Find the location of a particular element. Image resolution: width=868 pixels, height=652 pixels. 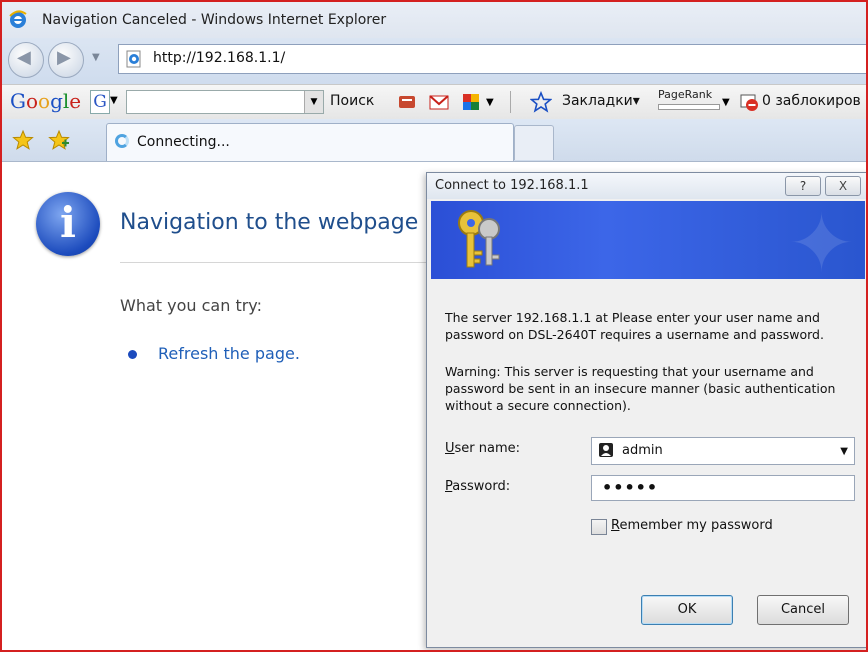

google-logo: Google is located at coordinates (46, 101).